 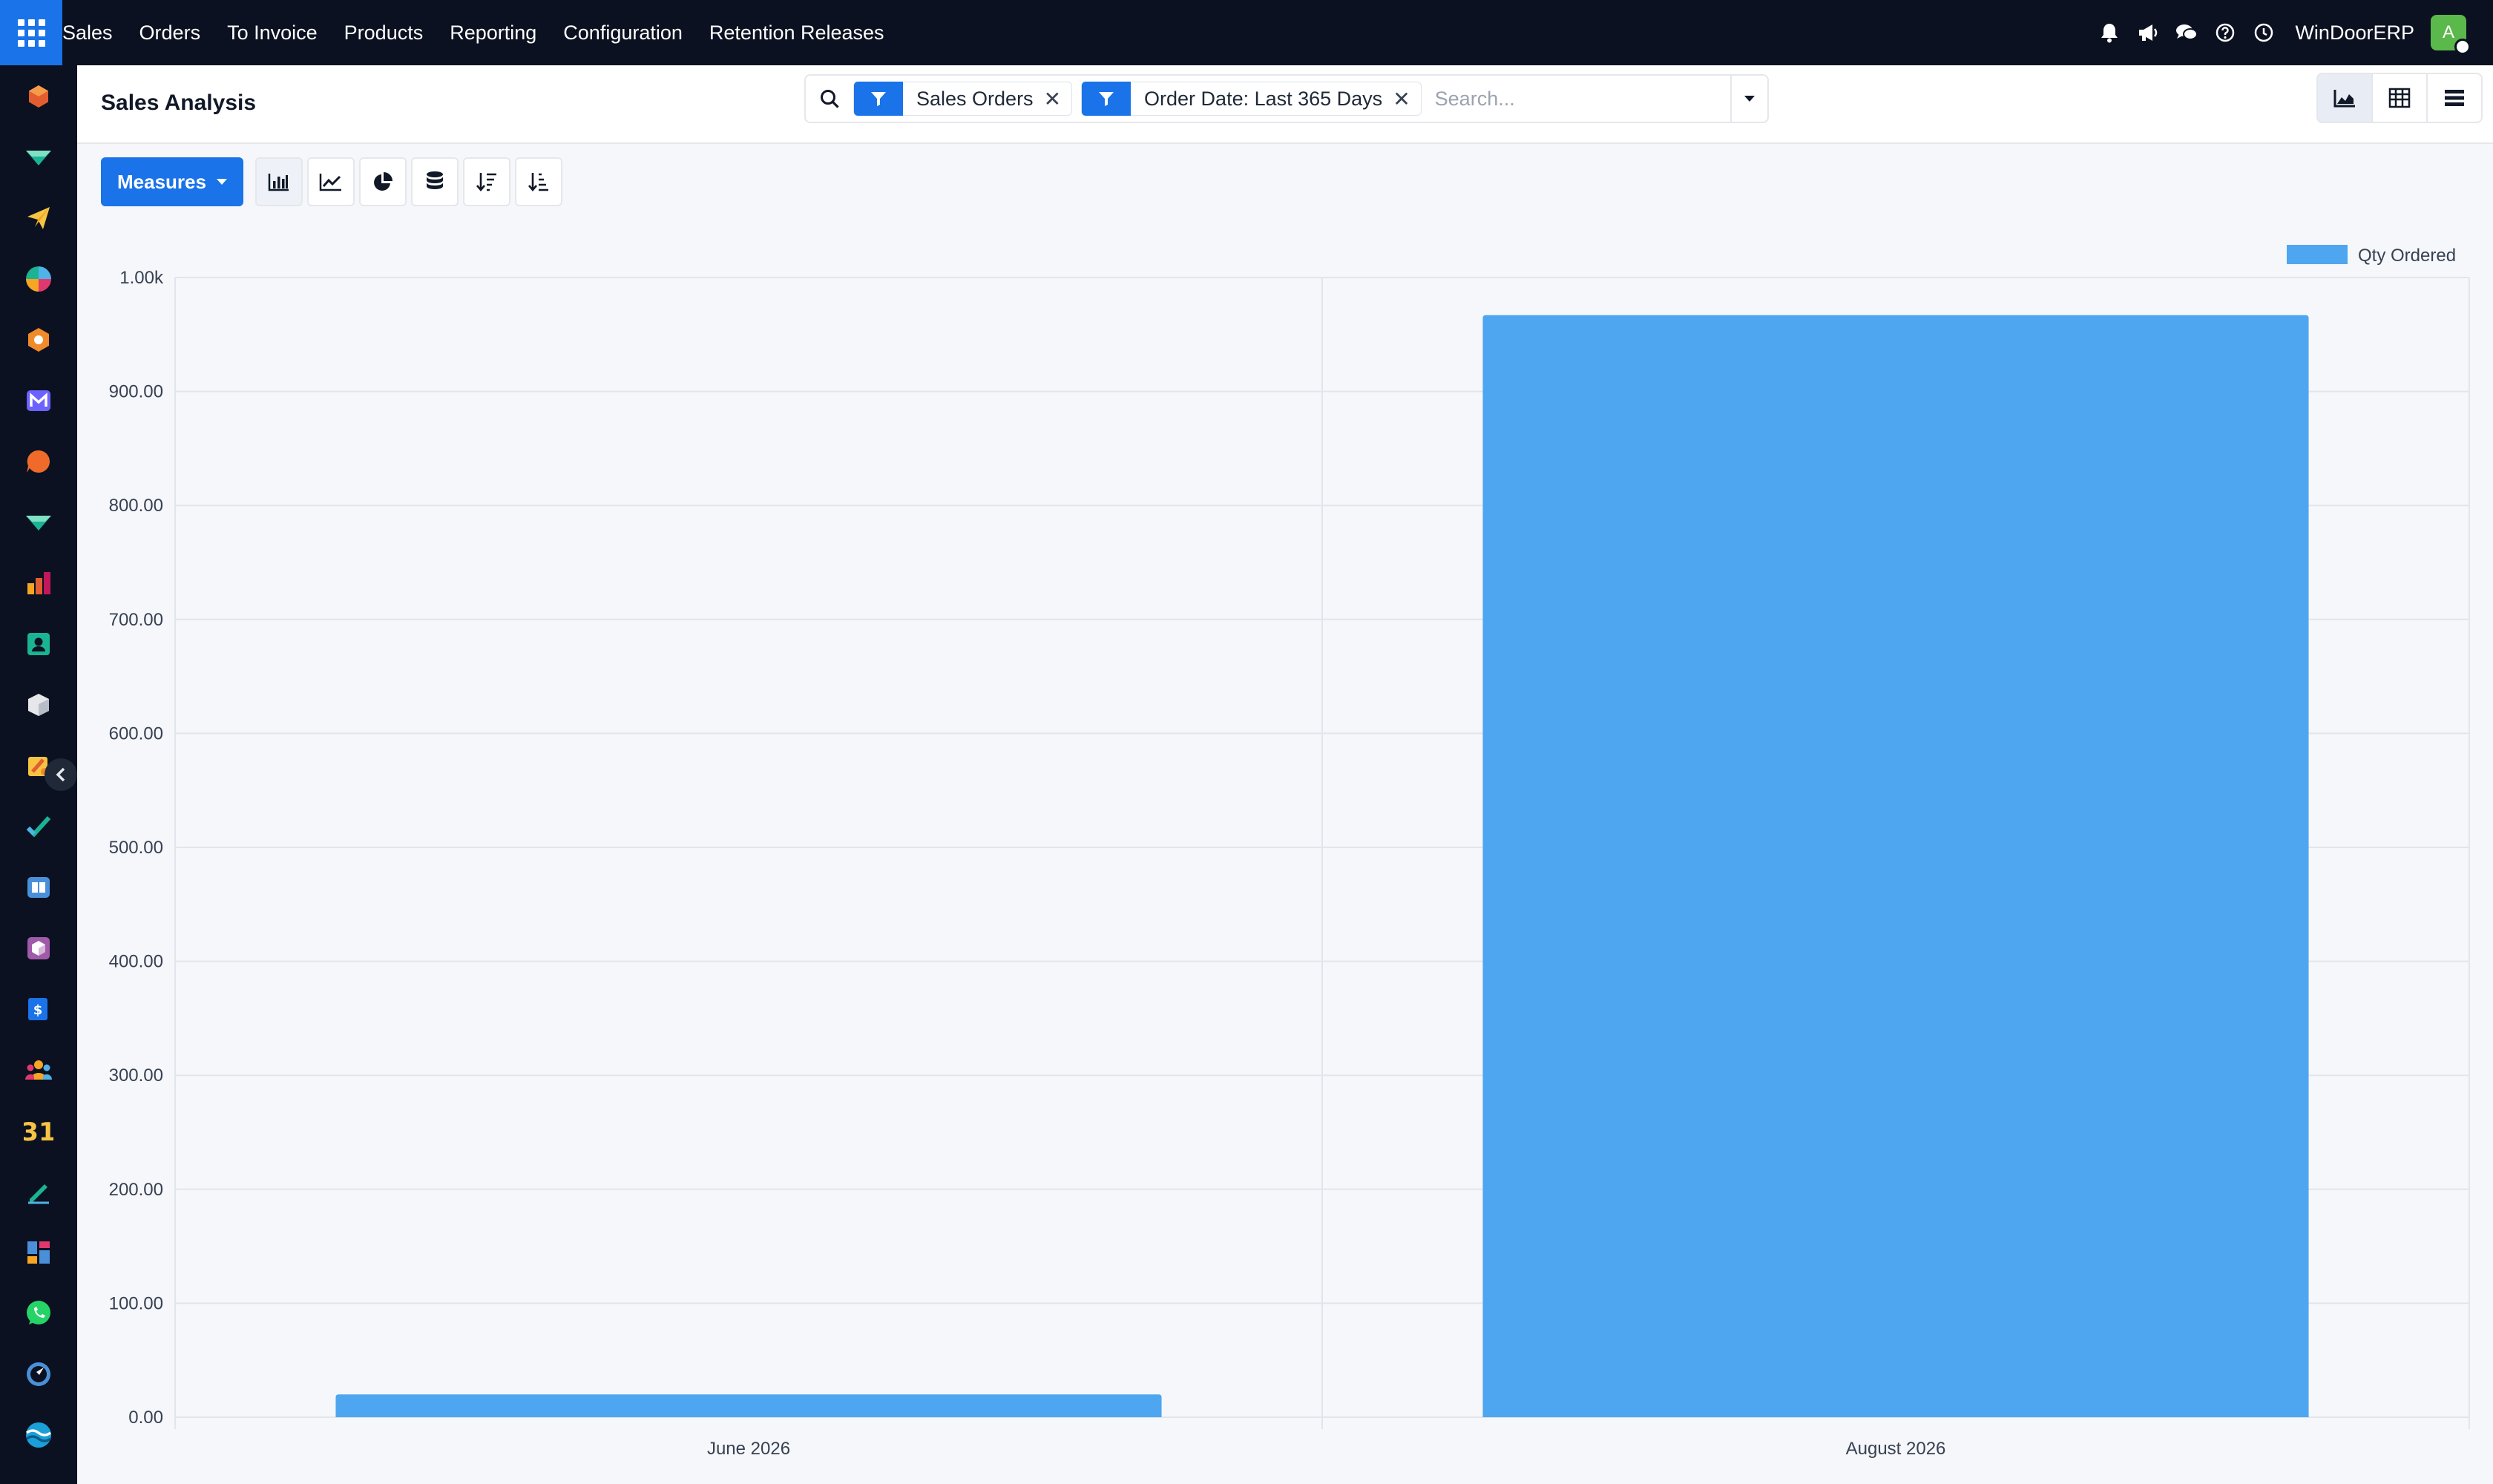 I want to click on sort-ascending-button, so click(x=538, y=181).